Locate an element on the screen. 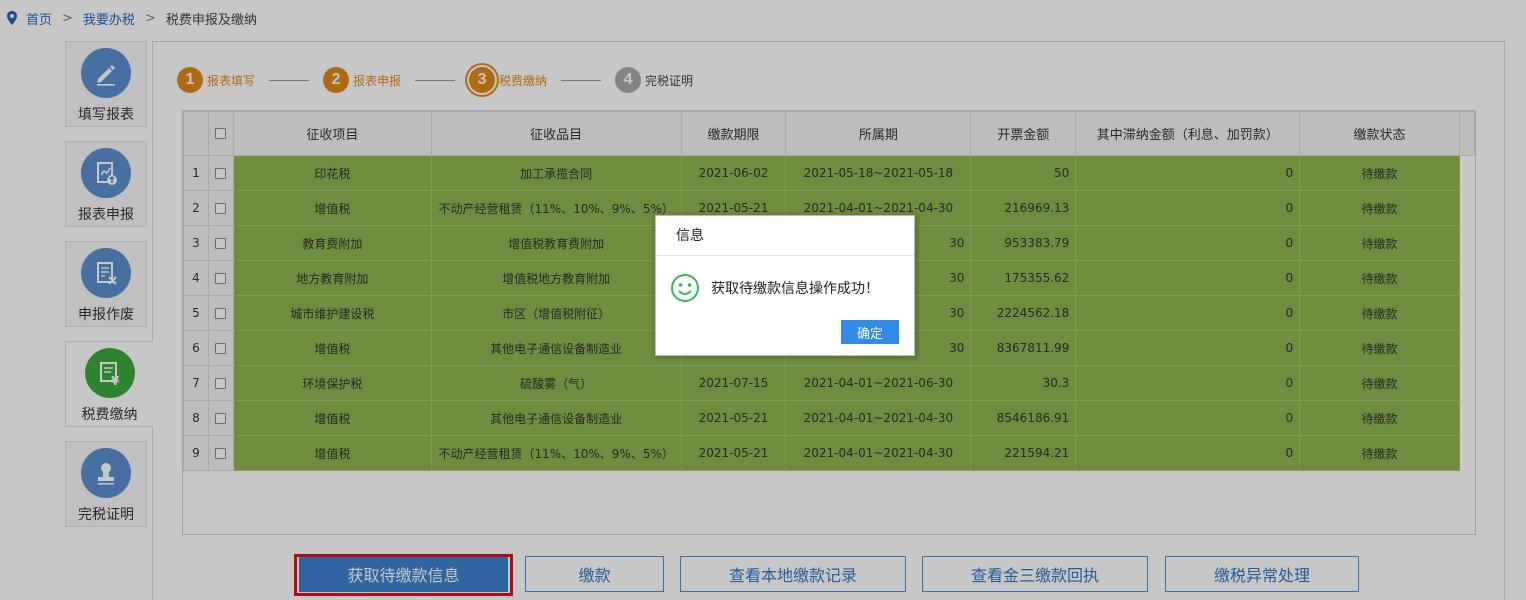  dialog-body: 获取待缴款信息操作成功！ is located at coordinates (785, 279).